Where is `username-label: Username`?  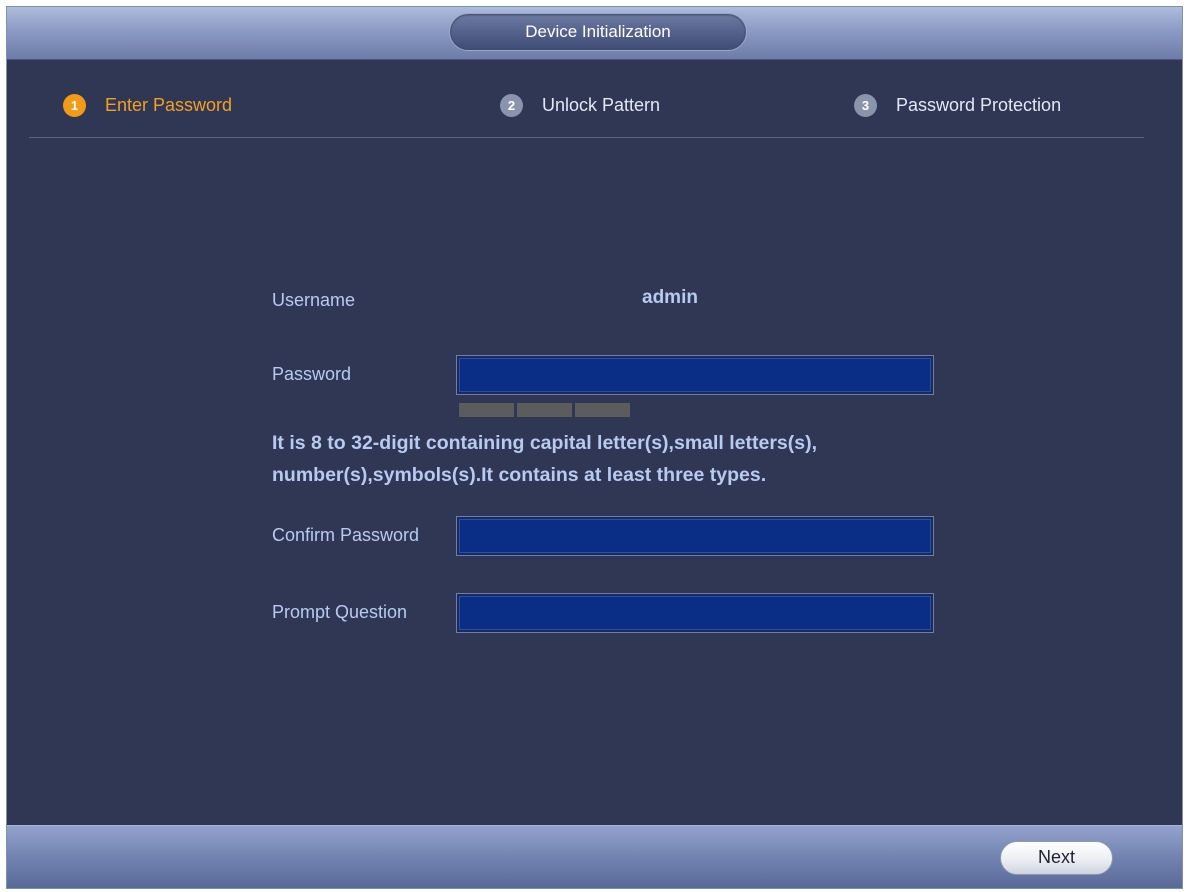
username-label: Username is located at coordinates (314, 300).